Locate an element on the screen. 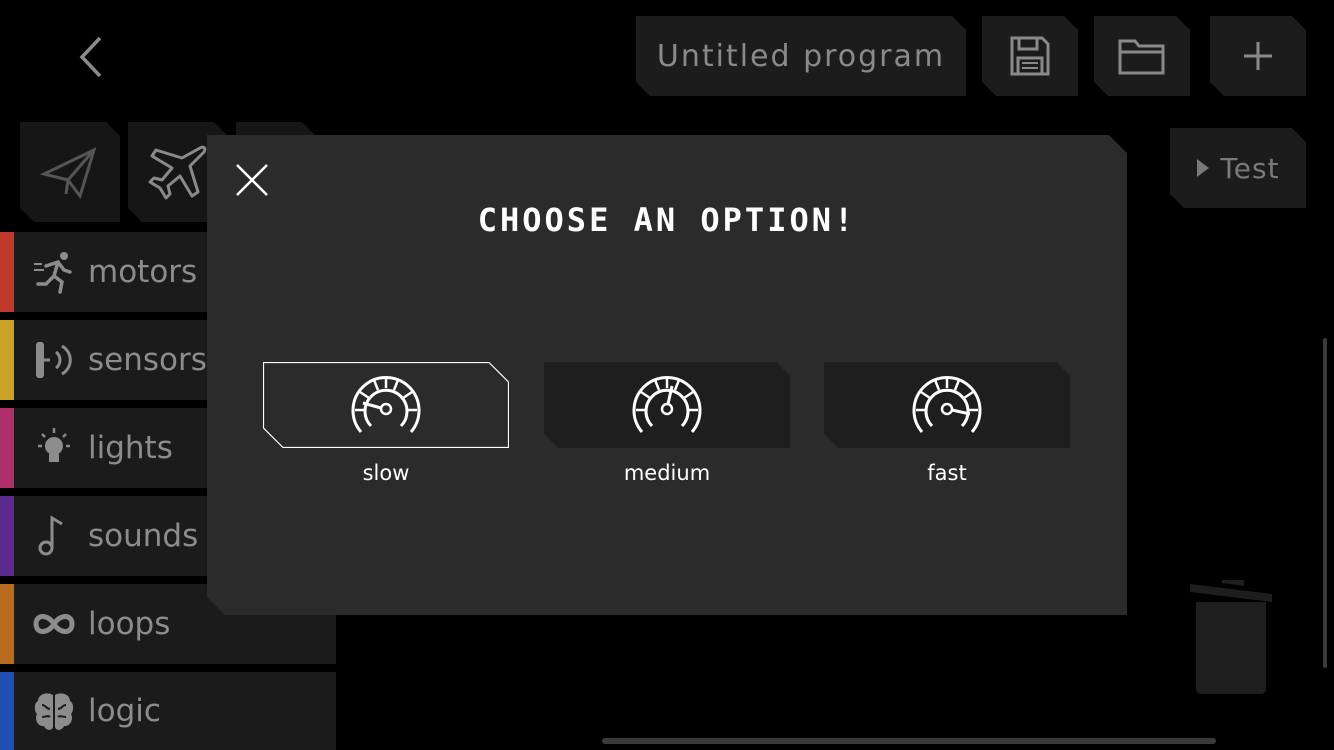 This screenshot has width=1334, height=750. close-button is located at coordinates (252, 180).